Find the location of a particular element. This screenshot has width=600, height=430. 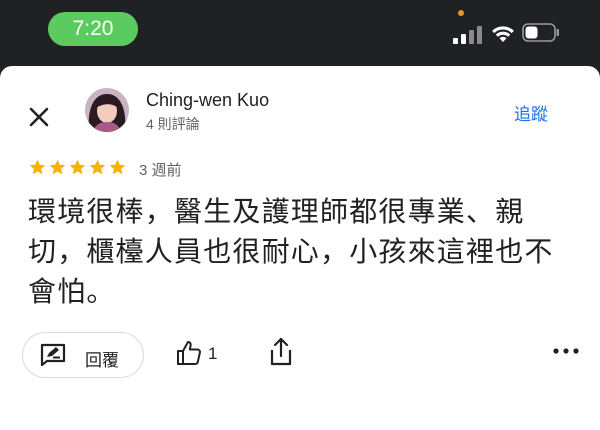

signal-icon is located at coordinates (468, 34).